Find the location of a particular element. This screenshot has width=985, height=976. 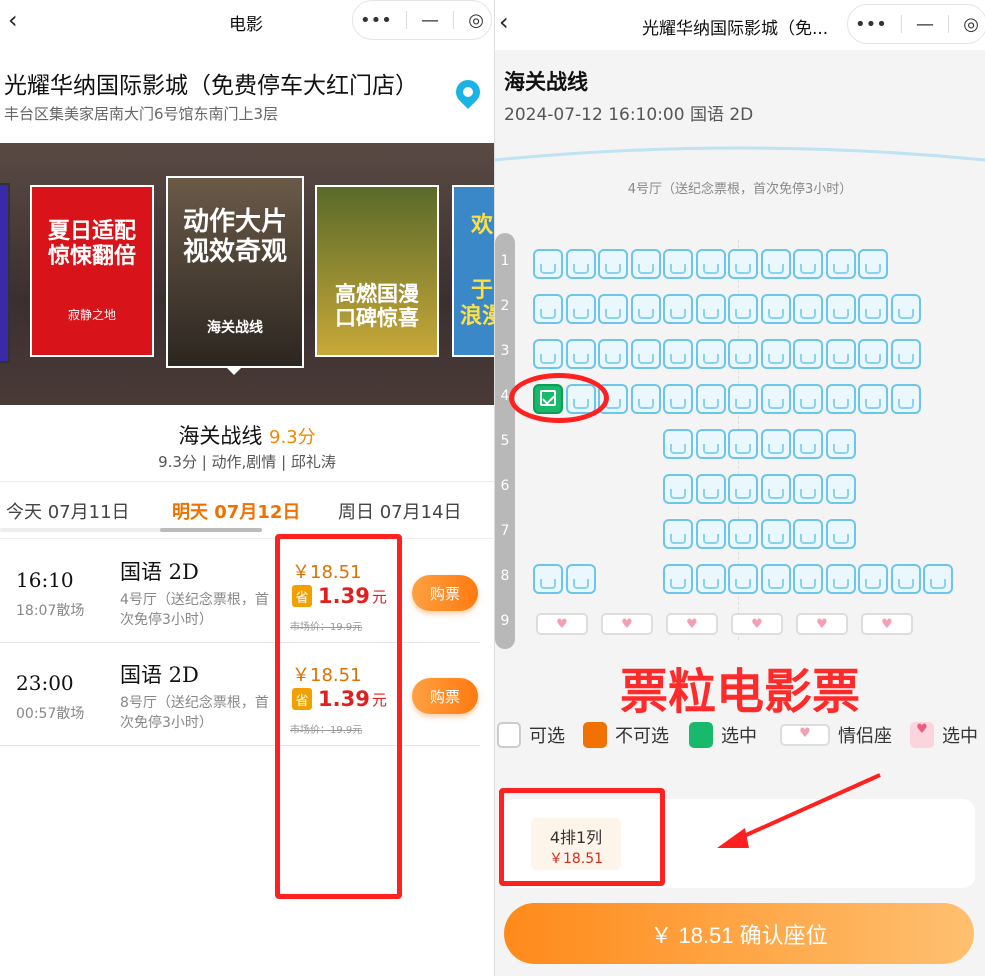

poster-3: 高燃国漫 口碑惊喜 is located at coordinates (377, 271).